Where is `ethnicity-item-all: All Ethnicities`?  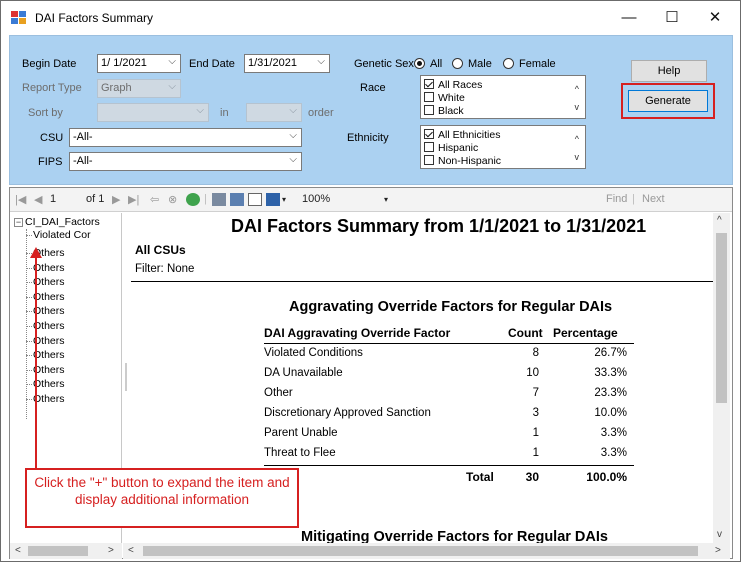
ethnicity-item-all: All Ethnicities is located at coordinates (462, 135).